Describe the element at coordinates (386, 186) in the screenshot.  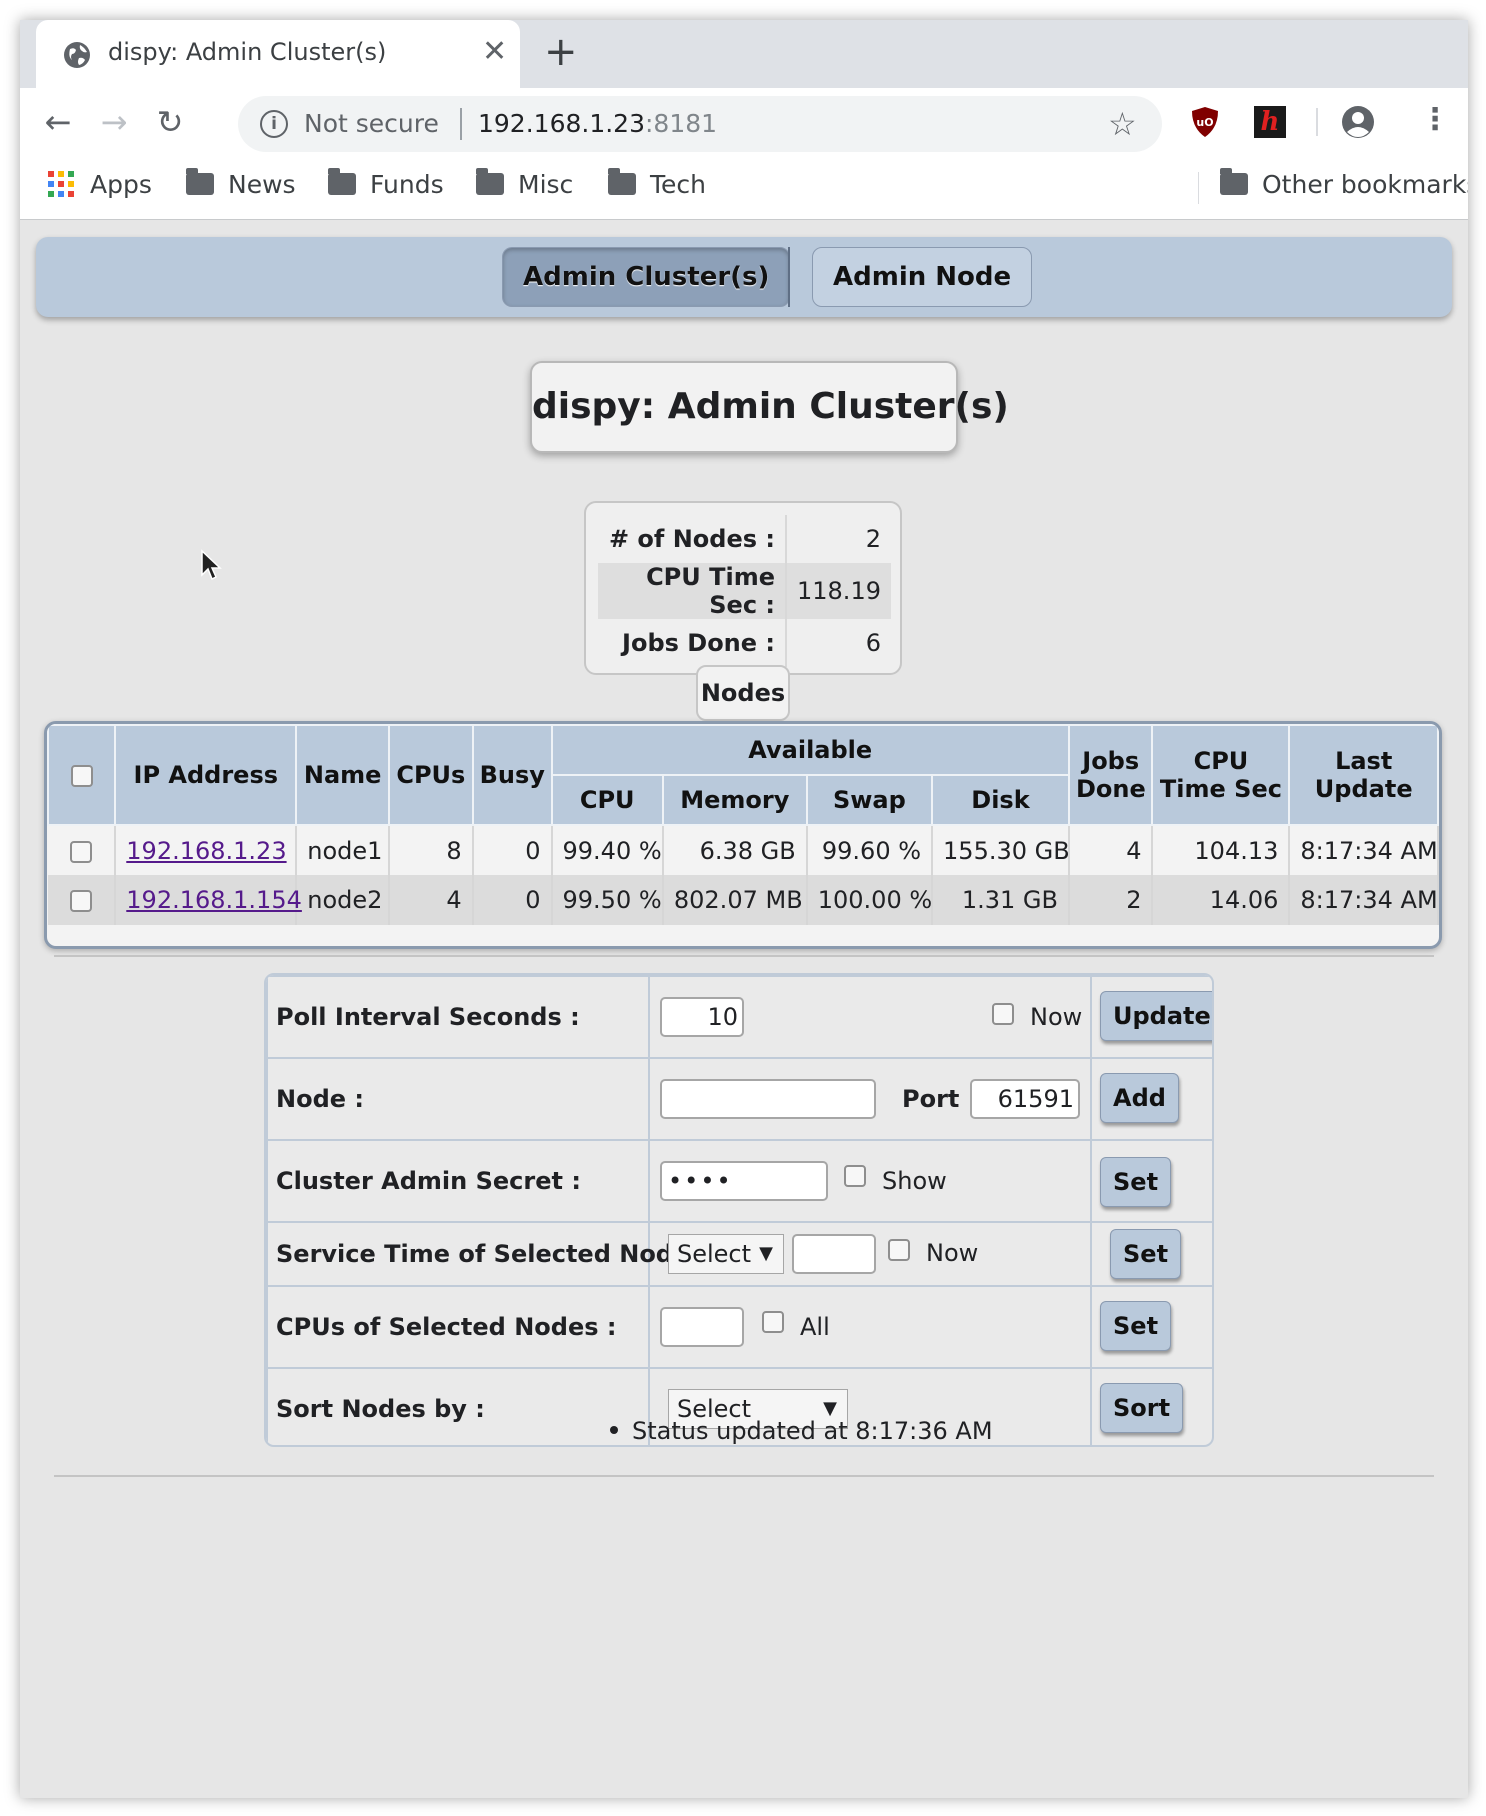
I see `bookmark-funds: Funds` at that location.